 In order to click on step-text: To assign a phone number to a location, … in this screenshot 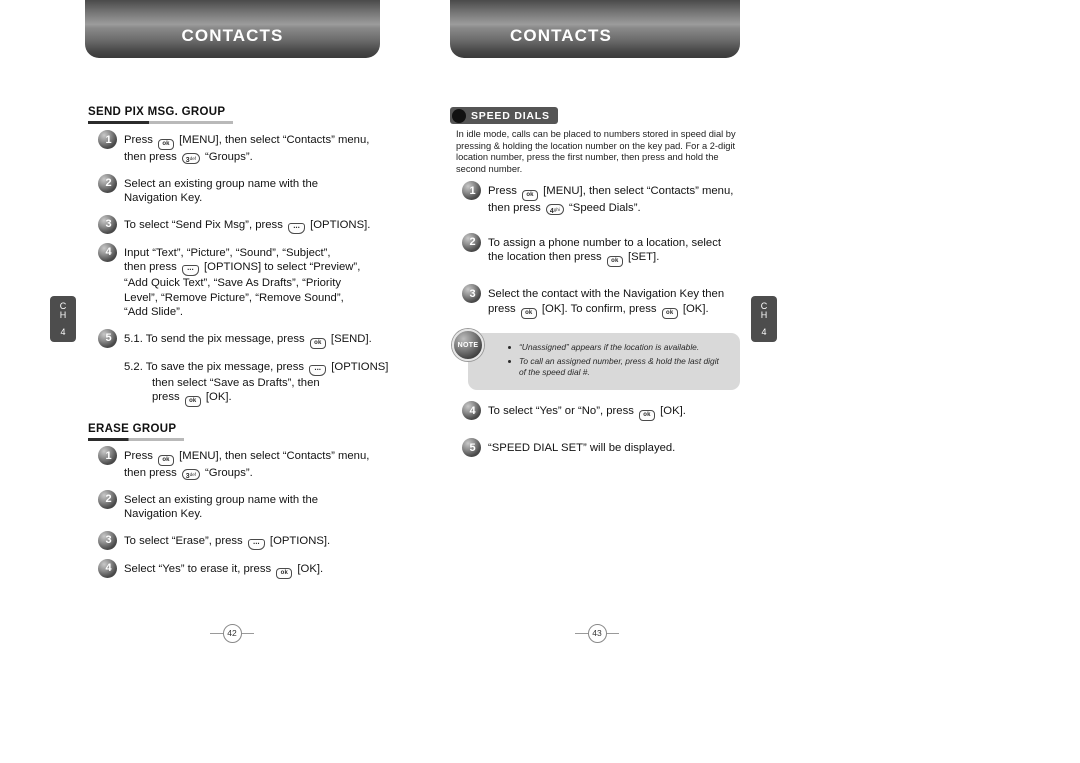, I will do `click(604, 251)`.